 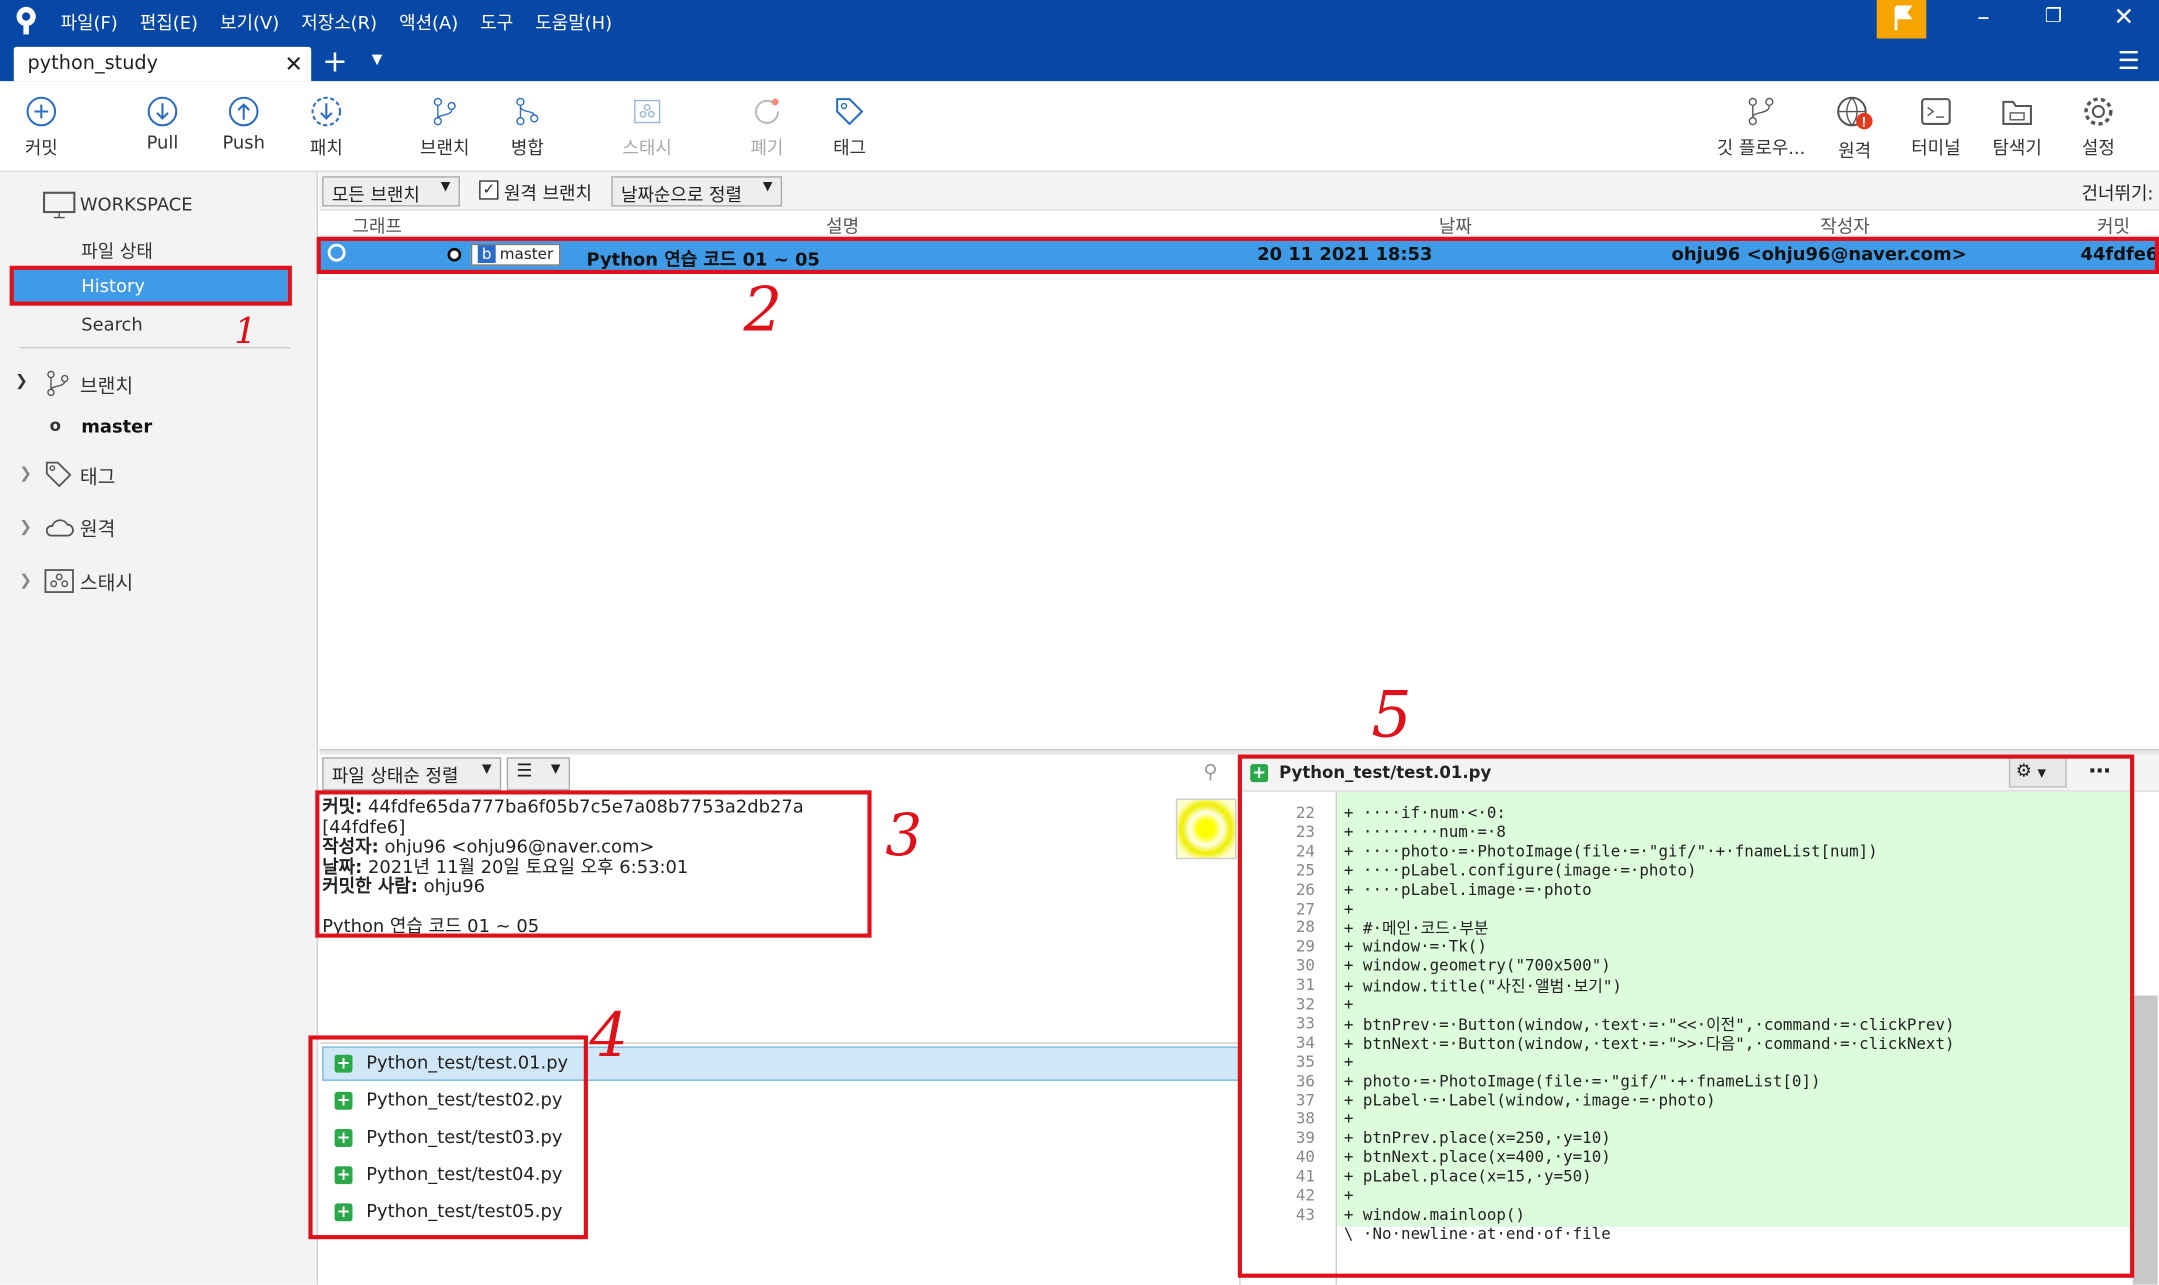 What do you see at coordinates (2124, 17) in the screenshot?
I see `close-button: ✕` at bounding box center [2124, 17].